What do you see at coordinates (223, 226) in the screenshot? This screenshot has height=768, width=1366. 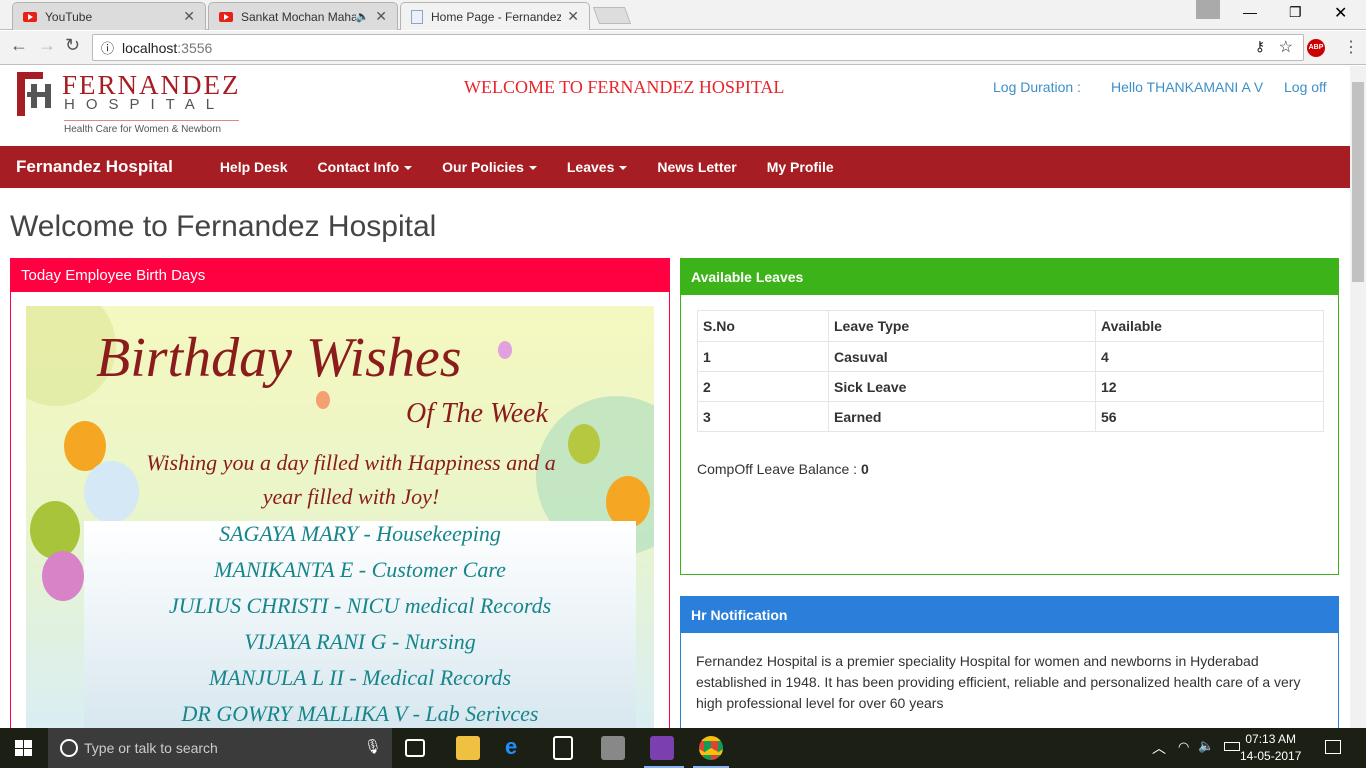 I see `page-title: Welcome to Fernandez Hospital` at bounding box center [223, 226].